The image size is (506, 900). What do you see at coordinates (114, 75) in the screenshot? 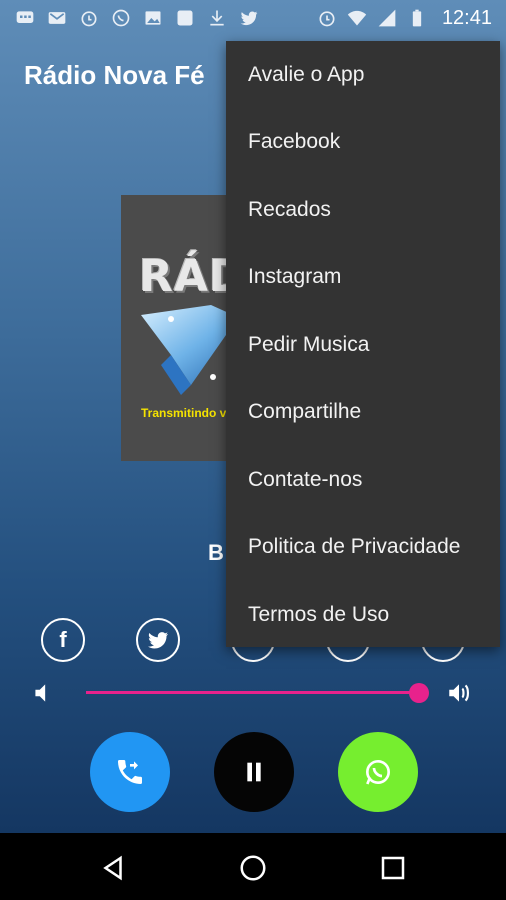
I see `app-title: Rádio Nova Fé` at bounding box center [114, 75].